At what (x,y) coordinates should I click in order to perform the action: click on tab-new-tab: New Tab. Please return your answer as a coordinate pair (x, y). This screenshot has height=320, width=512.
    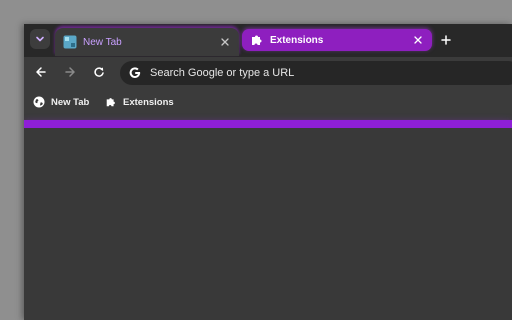
    Looking at the image, I should click on (147, 42).